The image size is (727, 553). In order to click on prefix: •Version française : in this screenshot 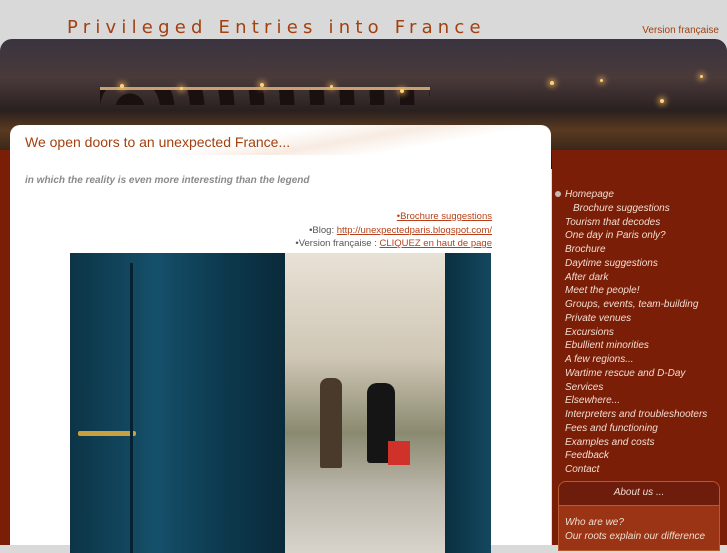, I will do `click(337, 243)`.